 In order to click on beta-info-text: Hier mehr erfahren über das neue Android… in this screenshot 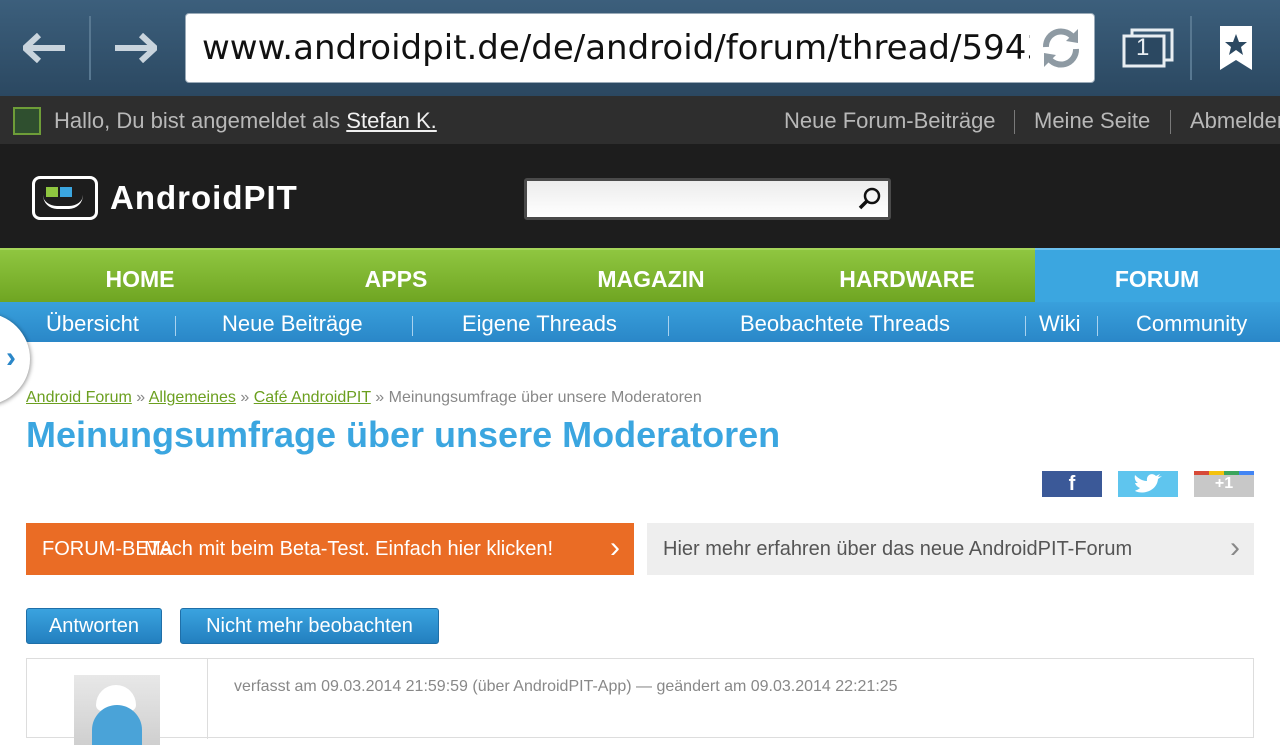, I will do `click(898, 549)`.